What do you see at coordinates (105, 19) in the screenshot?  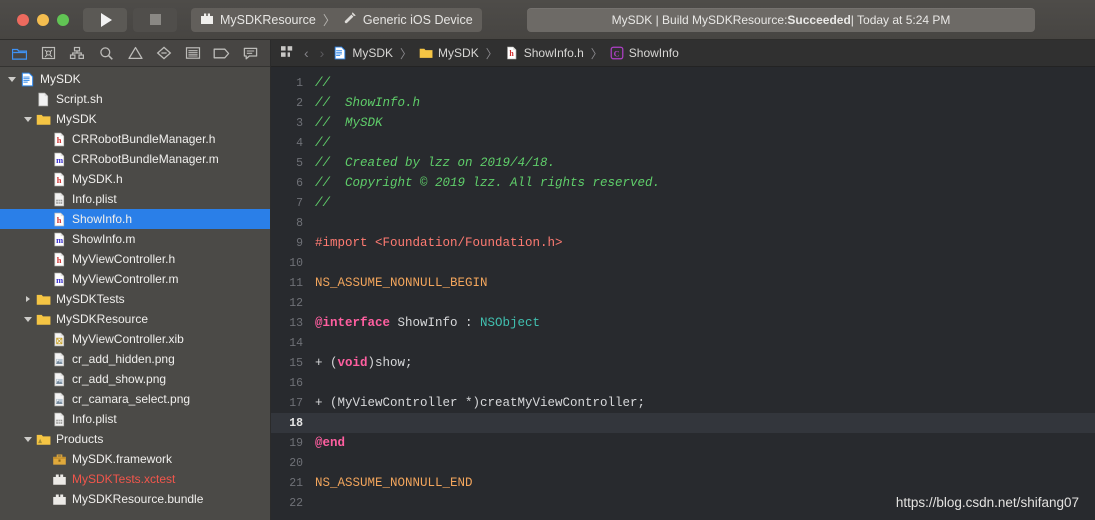 I see `run-button` at bounding box center [105, 19].